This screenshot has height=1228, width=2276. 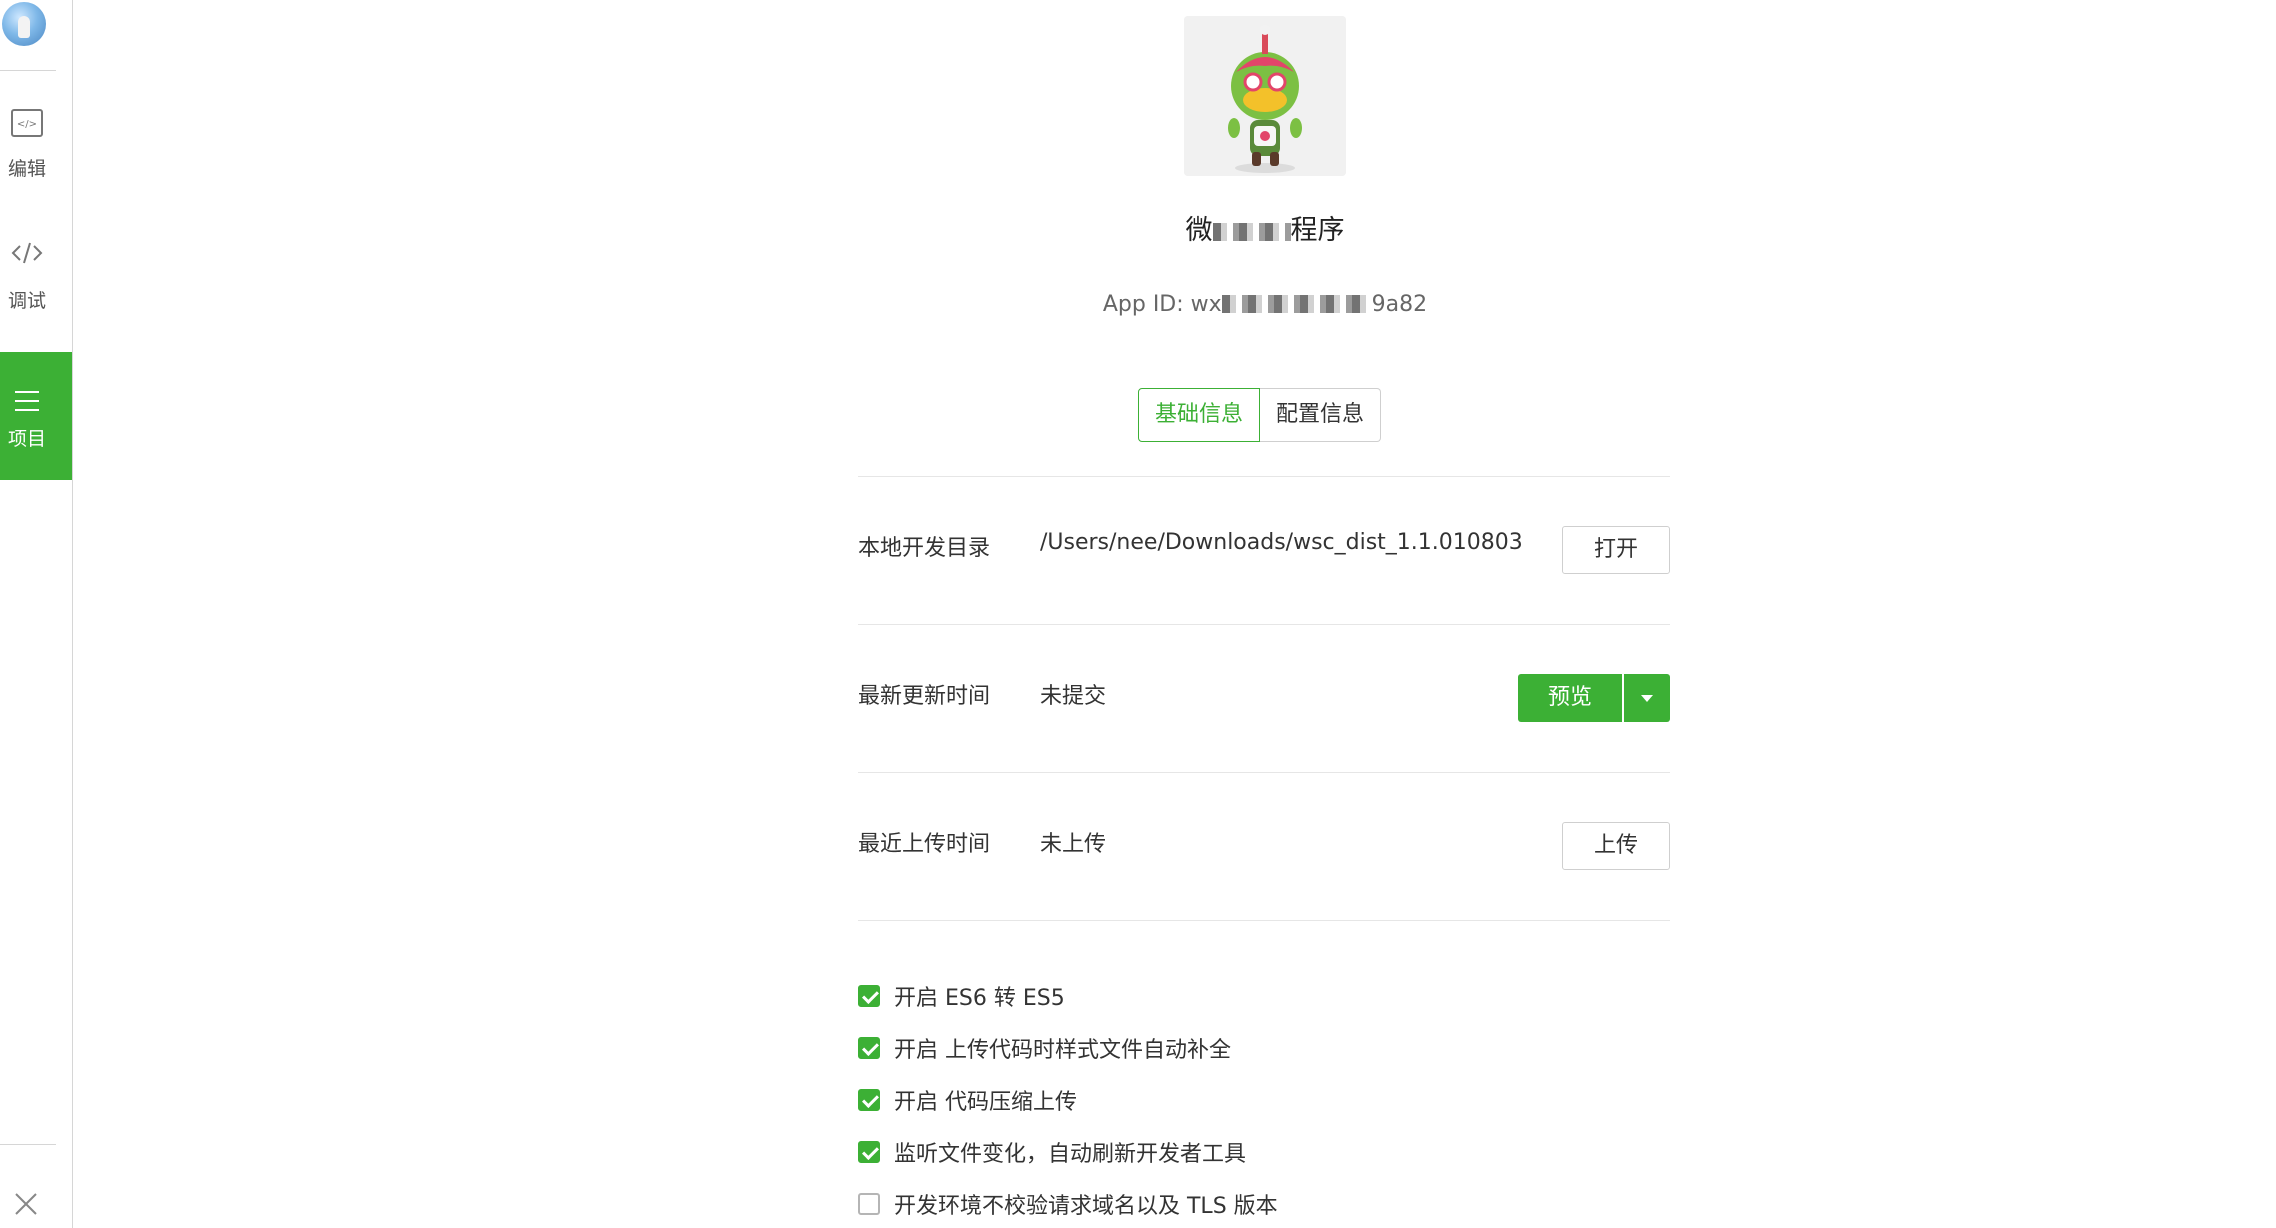 I want to click on preview-dropdown-button, so click(x=1647, y=698).